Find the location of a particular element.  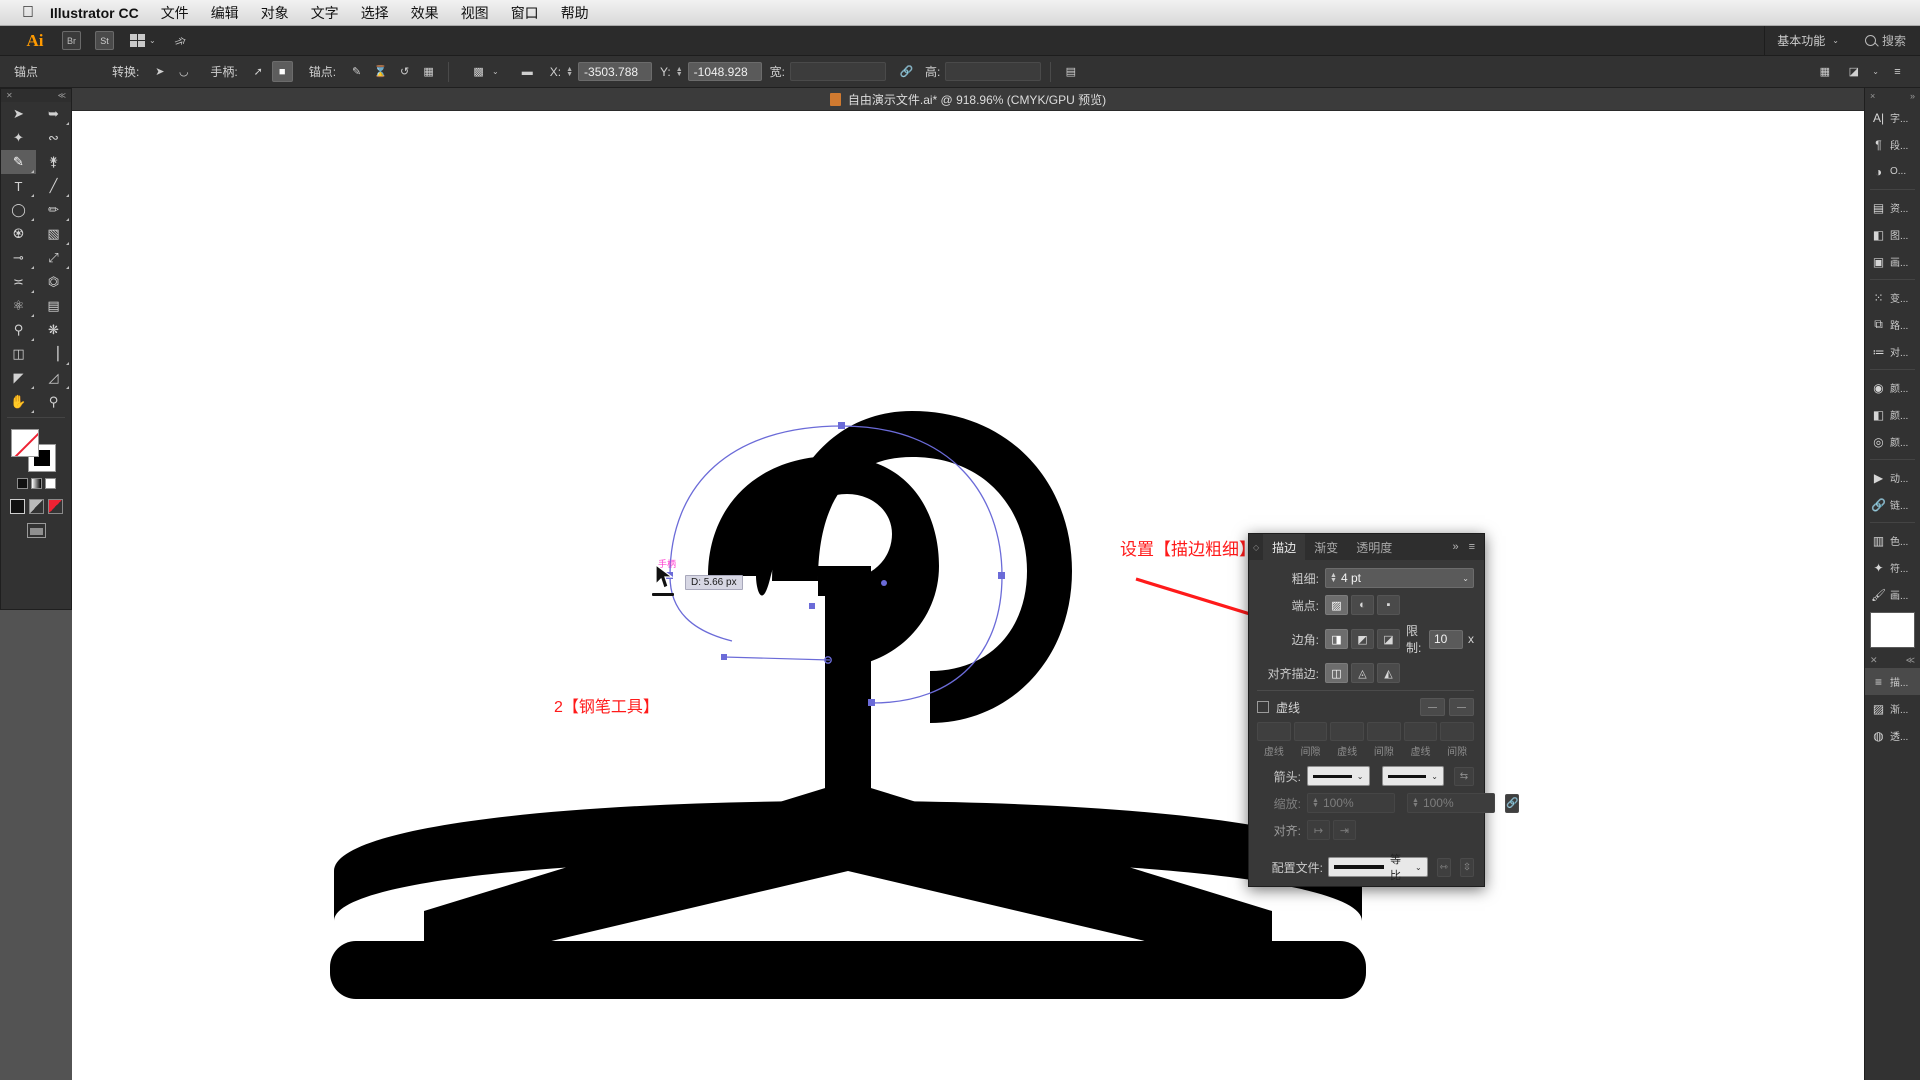

stroke-weight-input: ▲ ▼ 4 pt ⌄ is located at coordinates (1399, 578).